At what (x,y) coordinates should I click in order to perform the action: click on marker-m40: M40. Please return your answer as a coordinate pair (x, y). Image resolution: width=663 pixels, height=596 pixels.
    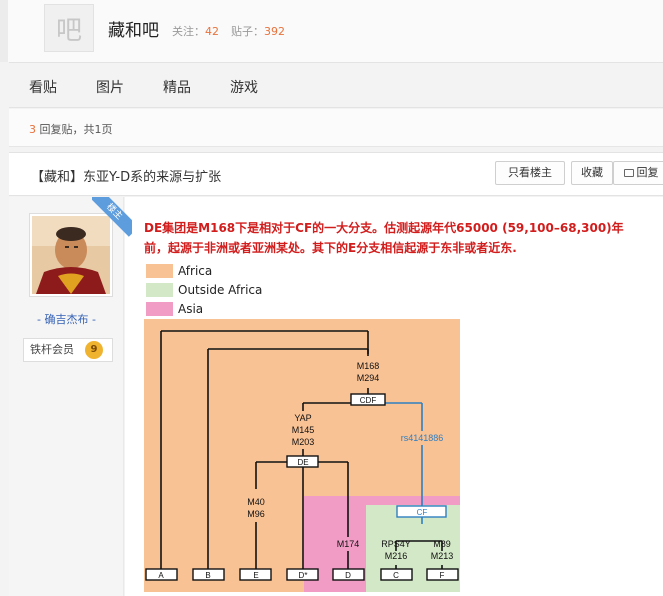
    Looking at the image, I should click on (256, 502).